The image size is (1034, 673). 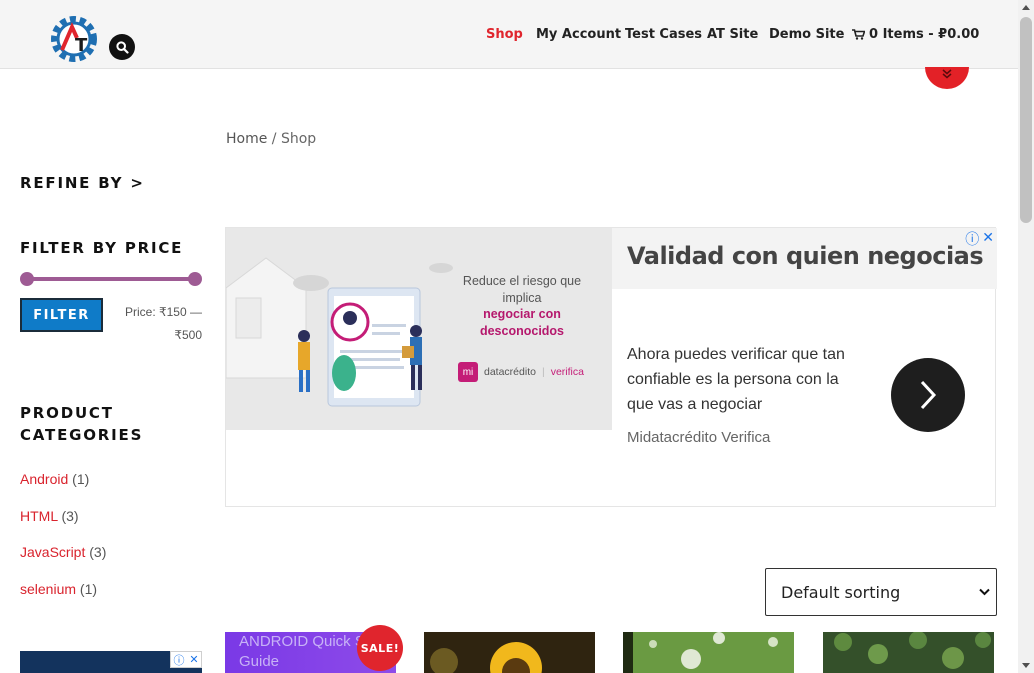 I want to click on svg-text: T, so click(x=81, y=45).